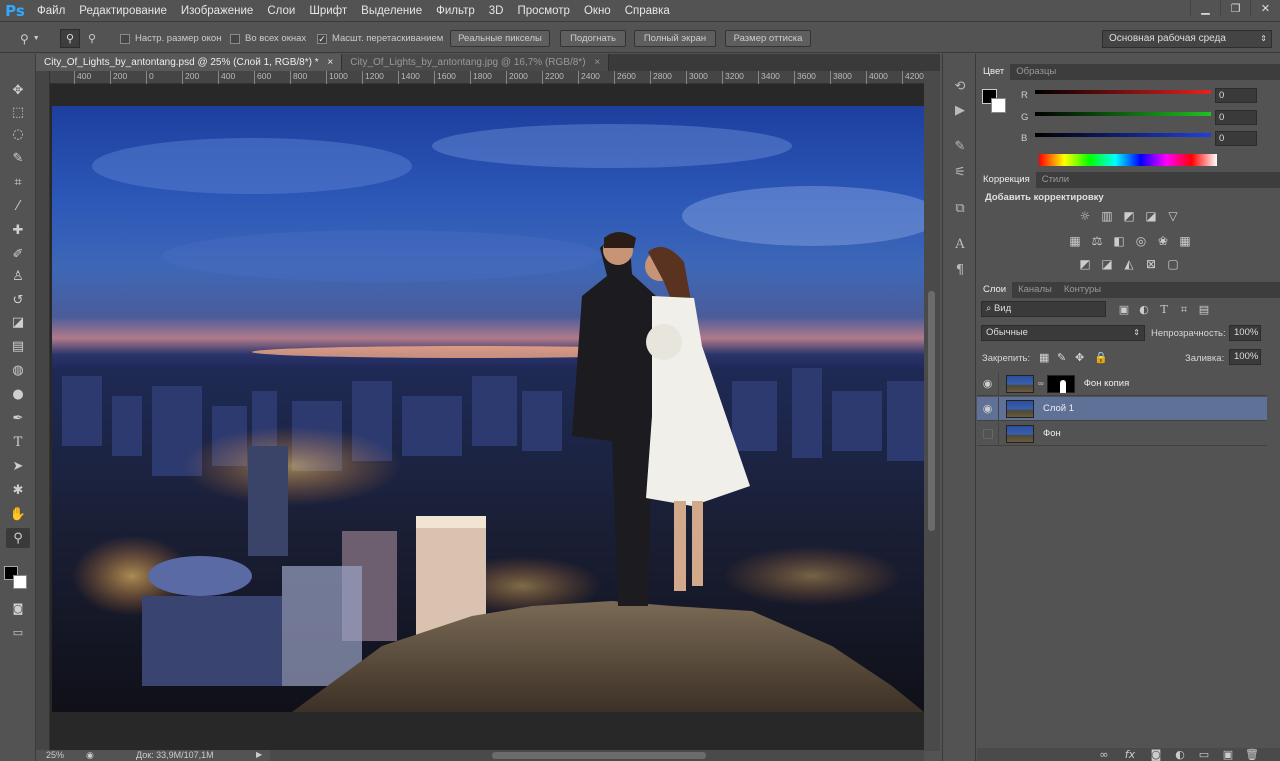 Image resolution: width=1280 pixels, height=761 pixels. What do you see at coordinates (18, 90) in the screenshot?
I see `move-tool-icon: ✥` at bounding box center [18, 90].